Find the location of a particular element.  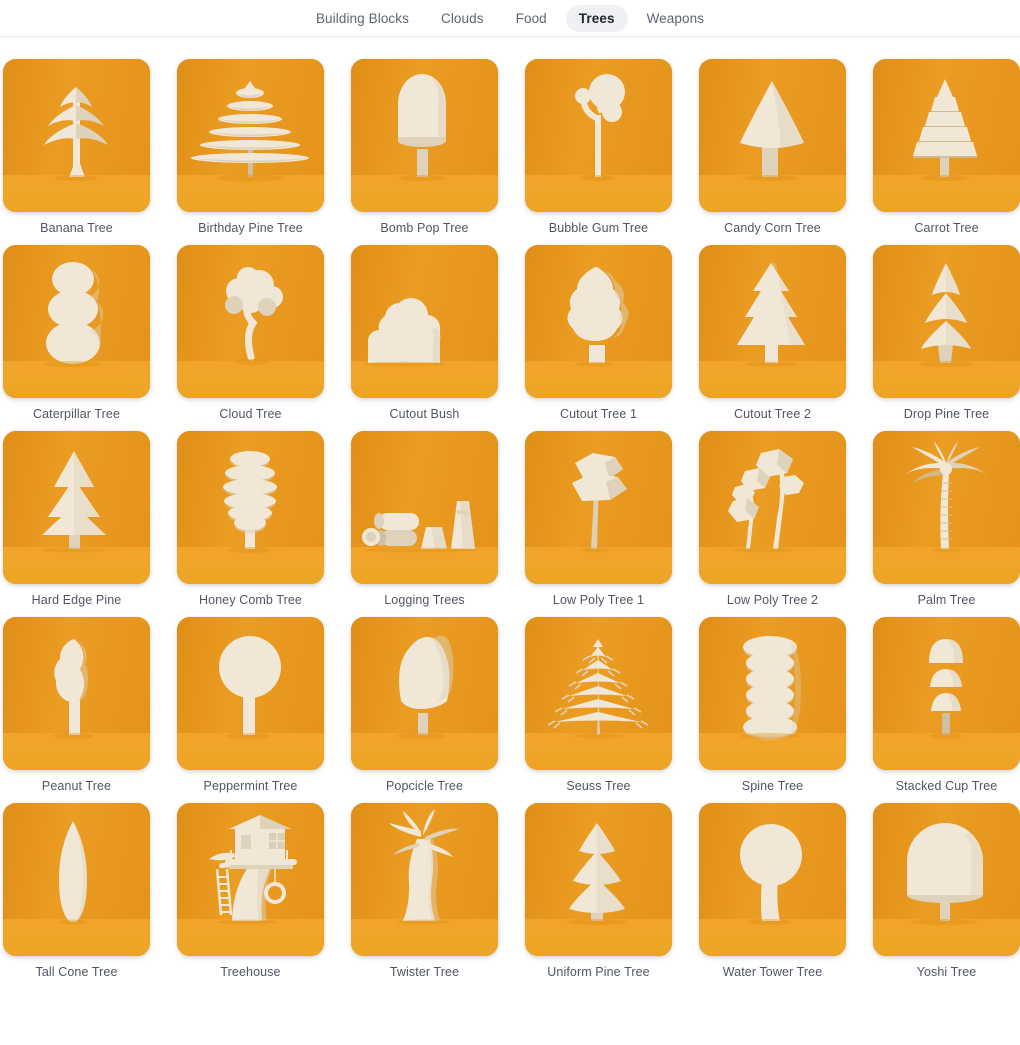

asset-card: Cutout Tree 1 is located at coordinates (598, 333).